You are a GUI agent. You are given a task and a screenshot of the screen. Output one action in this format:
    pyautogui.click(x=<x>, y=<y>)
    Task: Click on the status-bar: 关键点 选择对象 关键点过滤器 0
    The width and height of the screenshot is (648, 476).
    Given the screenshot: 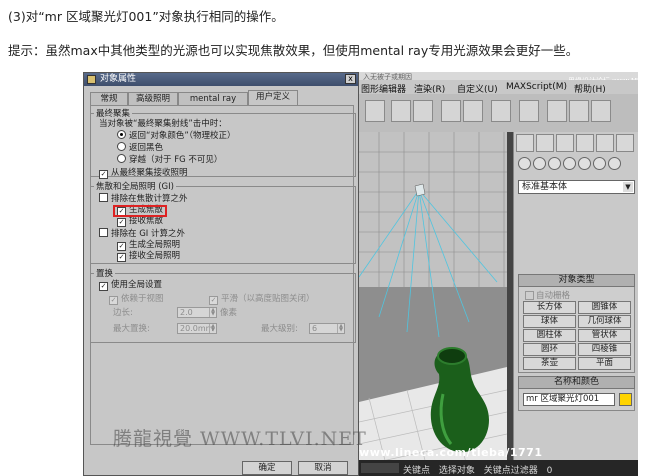 What is the action you would take?
    pyautogui.click(x=498, y=468)
    